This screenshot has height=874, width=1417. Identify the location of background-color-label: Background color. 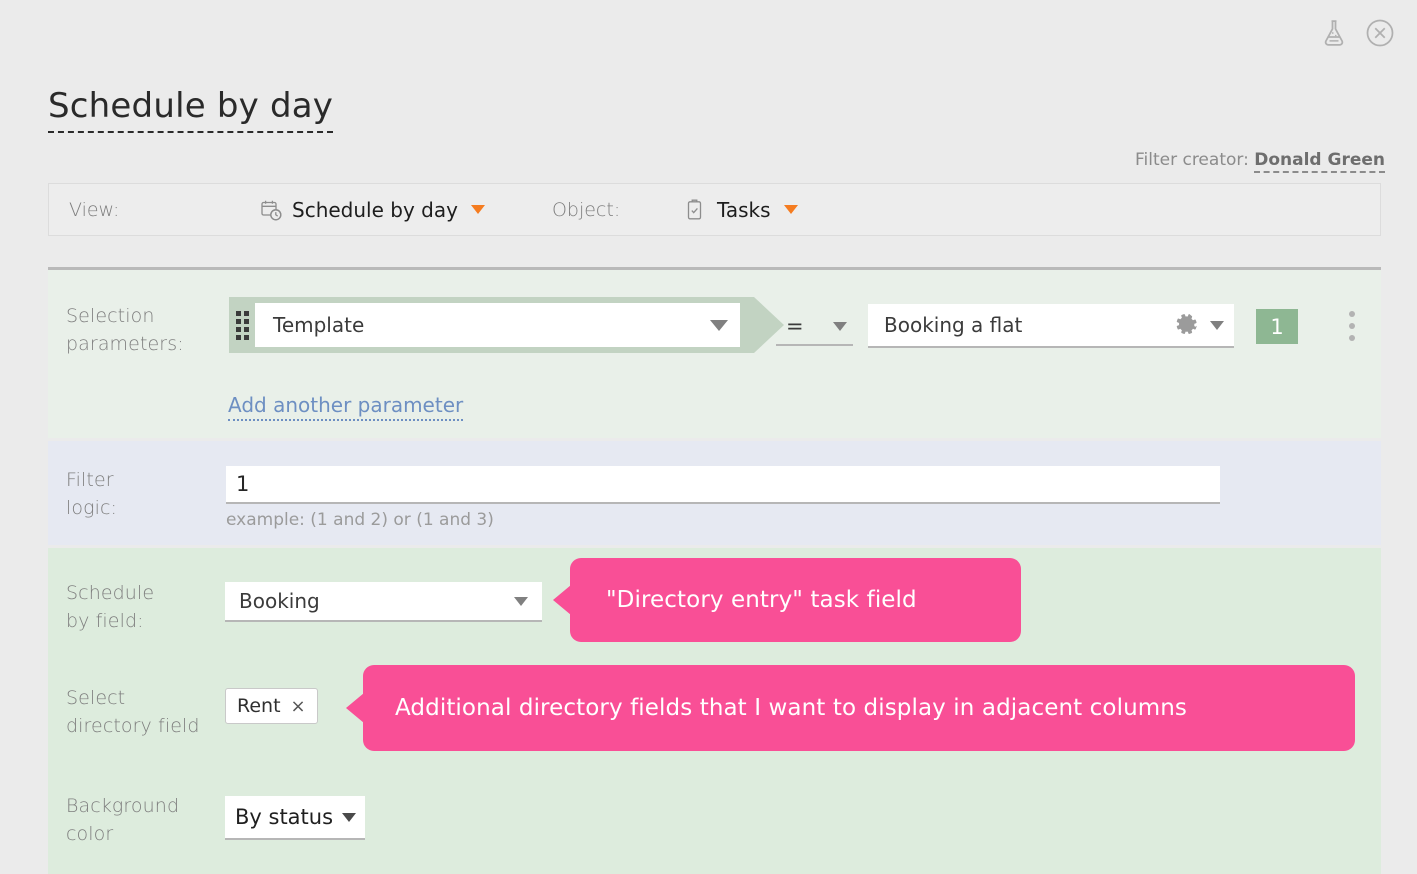
(122, 820).